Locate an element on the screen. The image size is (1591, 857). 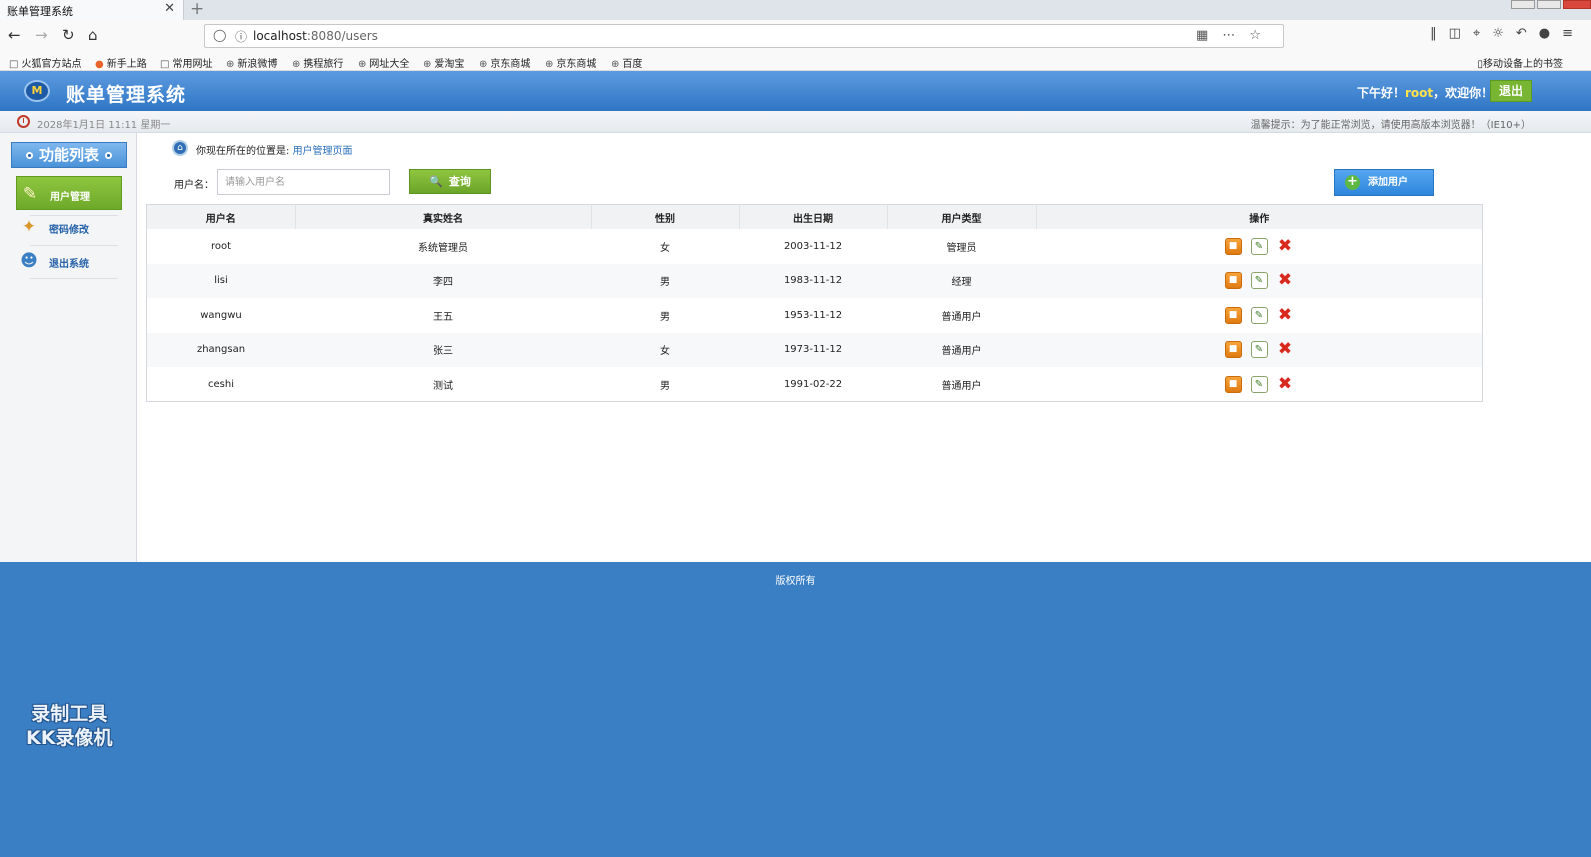
user-management-icon: ✎ is located at coordinates (30, 194).